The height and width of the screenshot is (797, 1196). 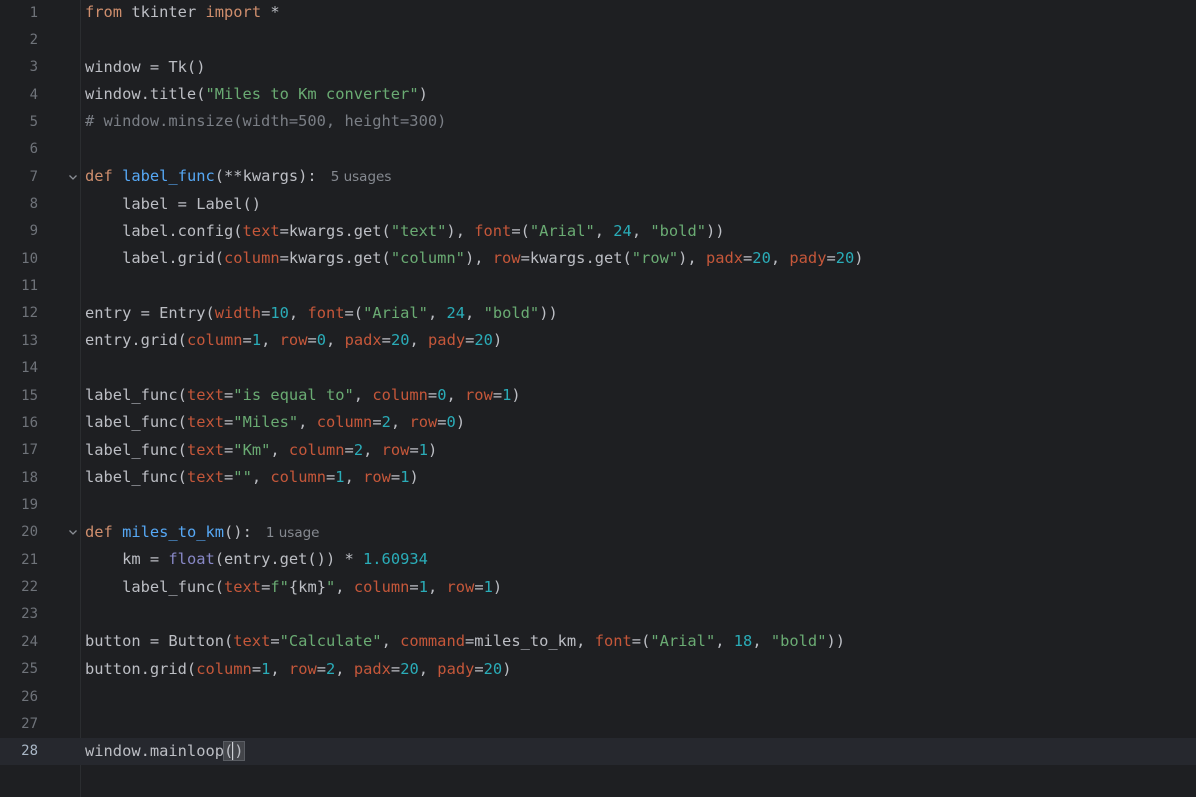 What do you see at coordinates (256, 94) in the screenshot?
I see `code-line: window.title("Miles to Km converter")` at bounding box center [256, 94].